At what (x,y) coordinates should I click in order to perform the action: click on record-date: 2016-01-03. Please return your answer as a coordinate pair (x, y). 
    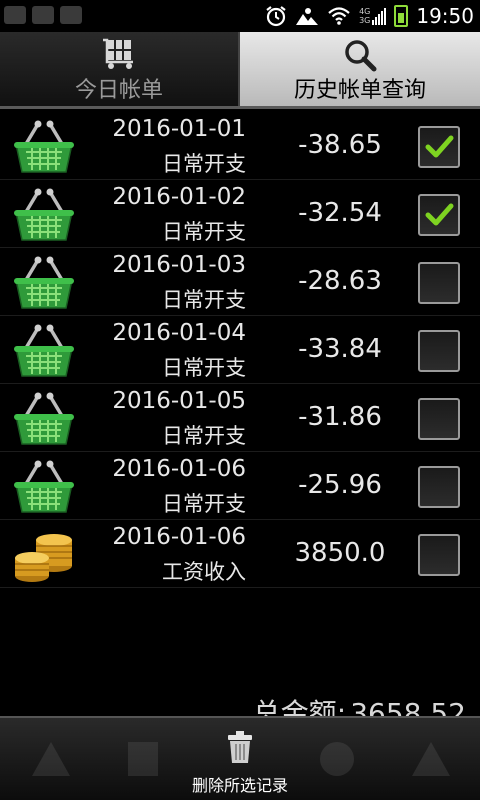
    Looking at the image, I should click on (179, 265).